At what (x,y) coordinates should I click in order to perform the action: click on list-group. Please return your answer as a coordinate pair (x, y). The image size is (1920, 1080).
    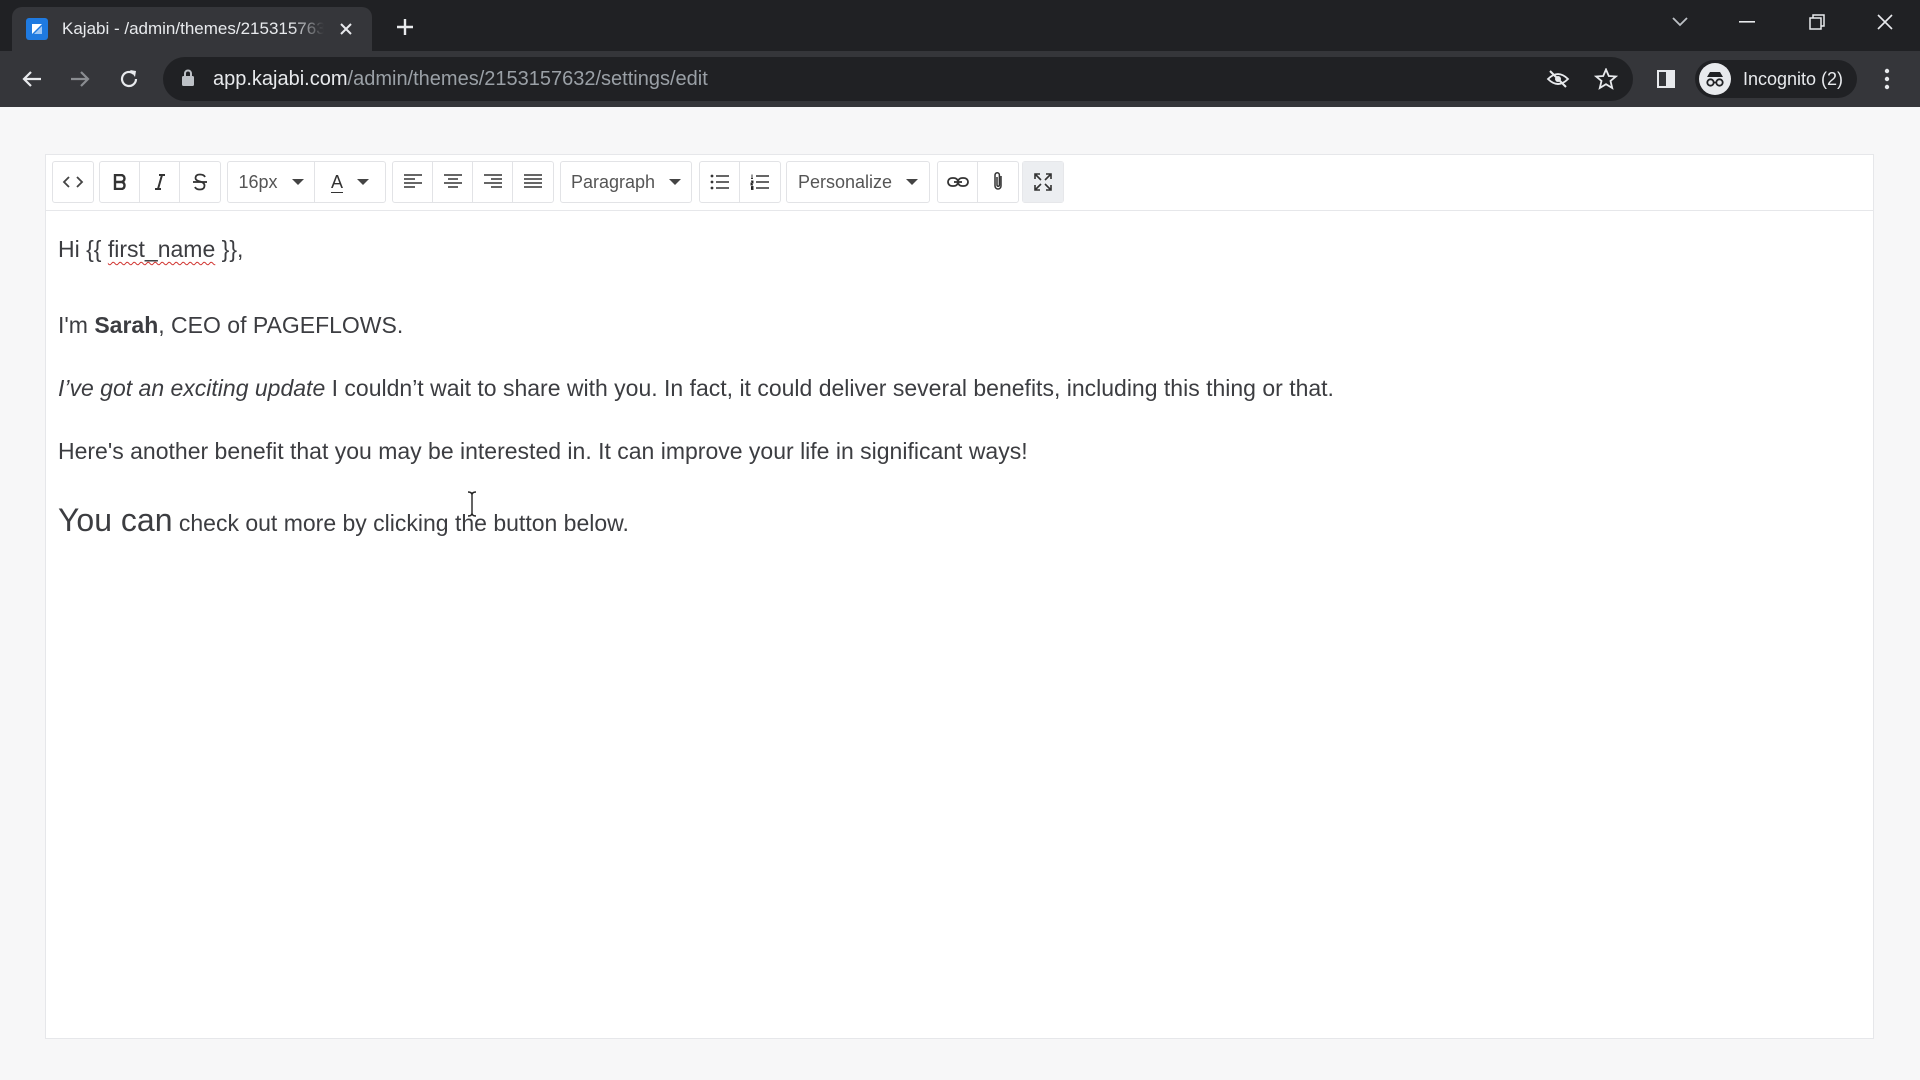
    Looking at the image, I should click on (740, 182).